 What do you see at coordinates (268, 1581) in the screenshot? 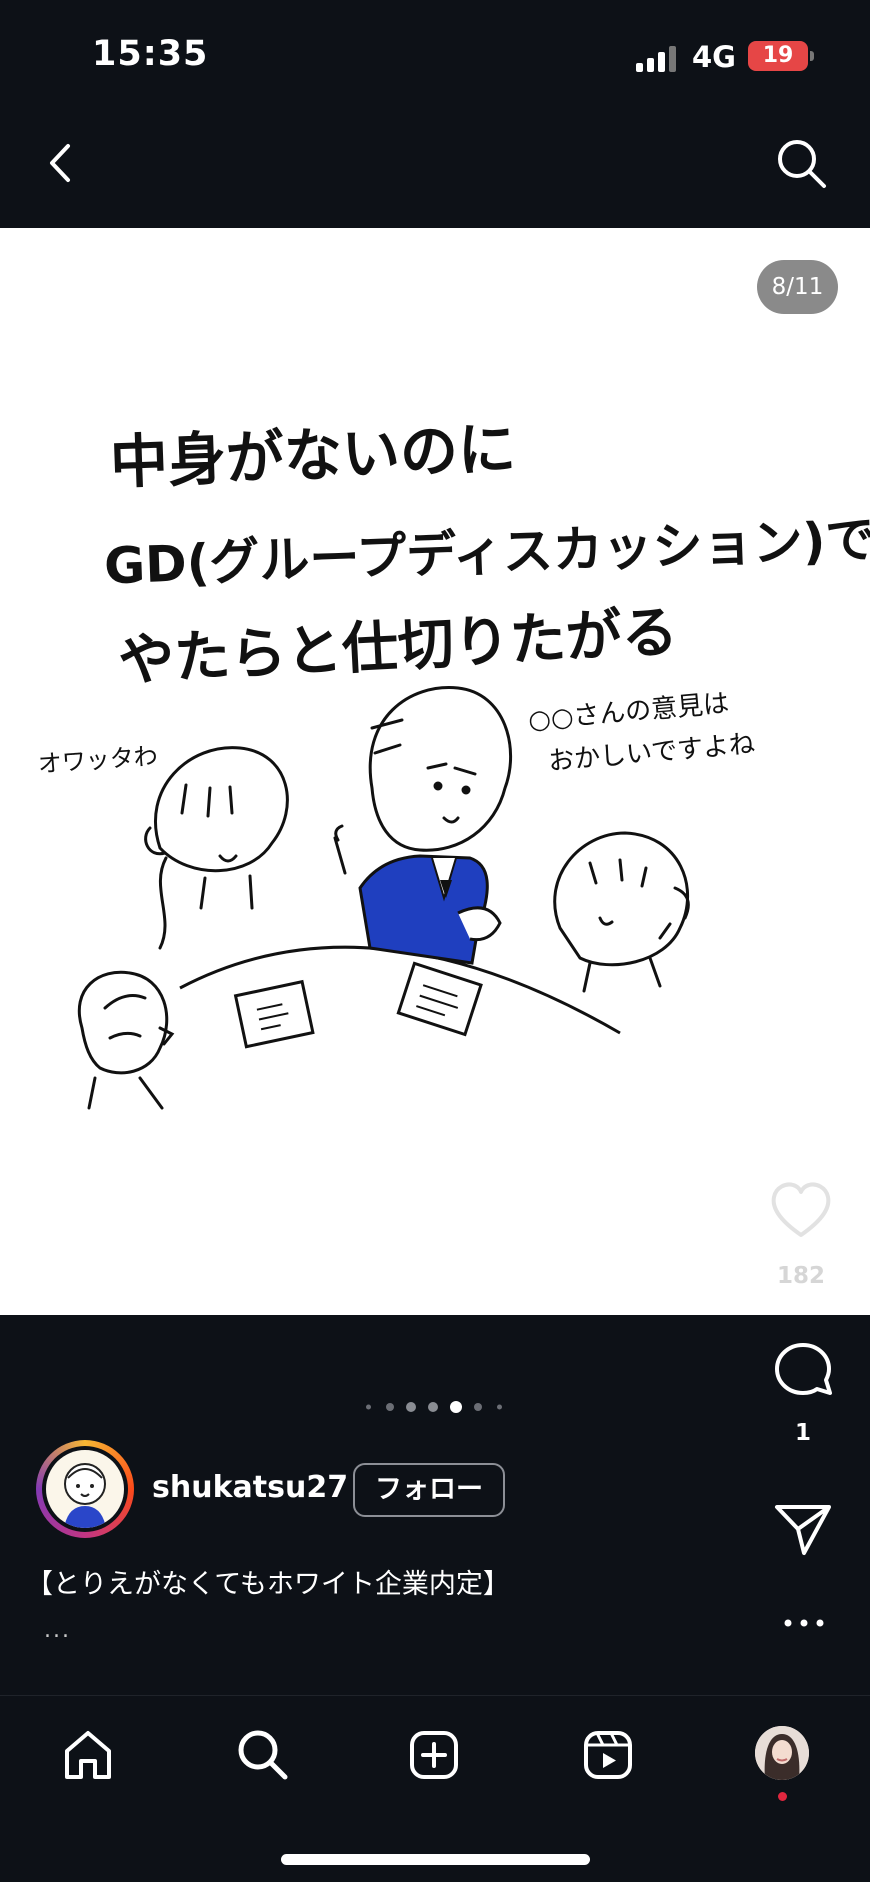
I see `post-caption: 【とりえがなくてもホワイト企業内定】` at bounding box center [268, 1581].